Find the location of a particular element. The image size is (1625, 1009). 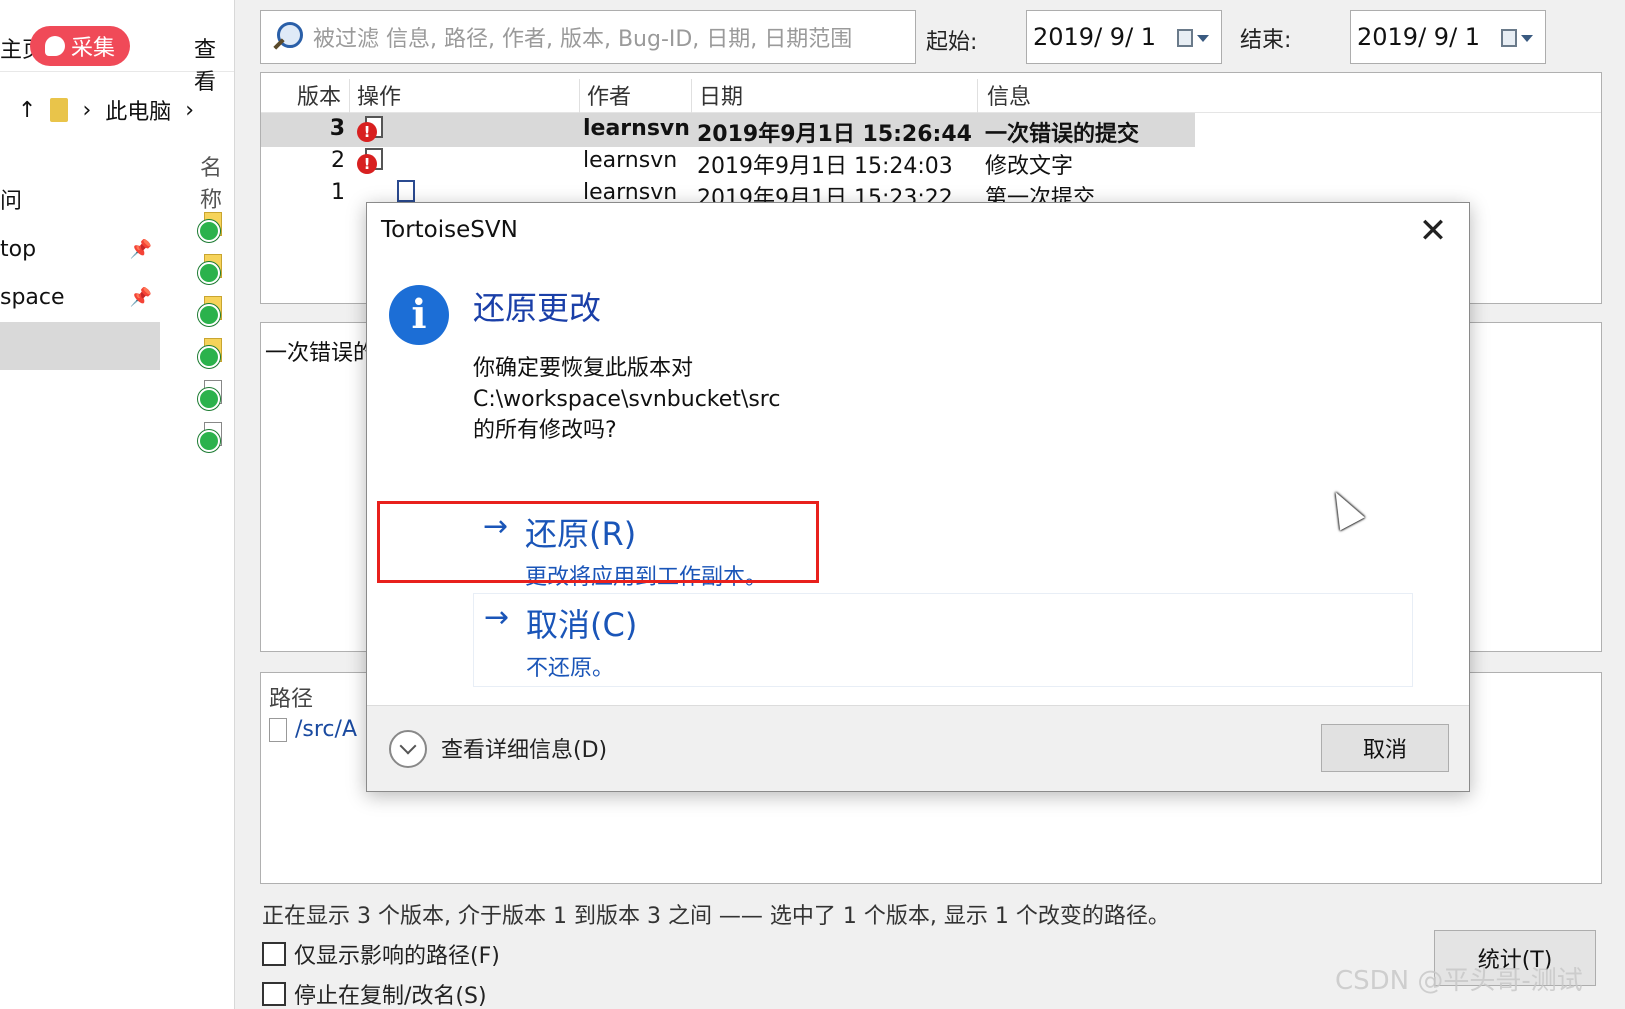

stop-on-copy-checkbox: 停止在复制/改名(S) is located at coordinates (374, 993).